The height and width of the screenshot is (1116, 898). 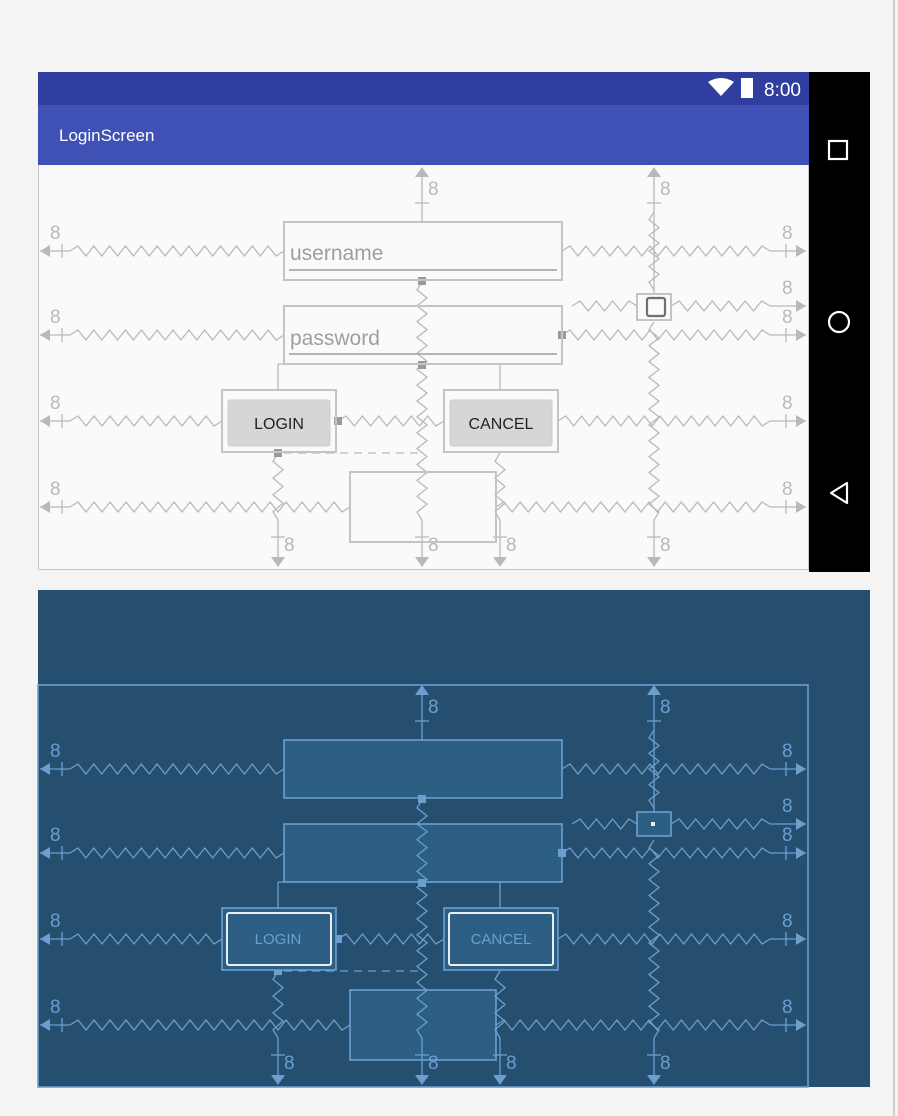 What do you see at coordinates (423, 769) in the screenshot?
I see `blueprint-username-field` at bounding box center [423, 769].